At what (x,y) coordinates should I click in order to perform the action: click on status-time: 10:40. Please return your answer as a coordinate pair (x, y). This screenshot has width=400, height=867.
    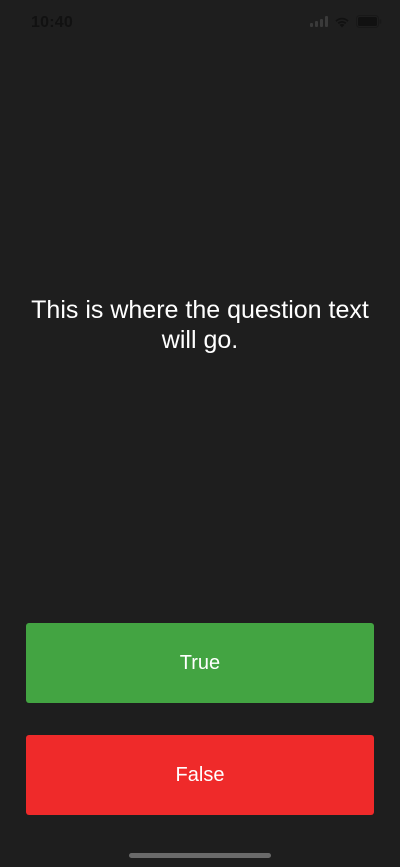
    Looking at the image, I should click on (52, 22).